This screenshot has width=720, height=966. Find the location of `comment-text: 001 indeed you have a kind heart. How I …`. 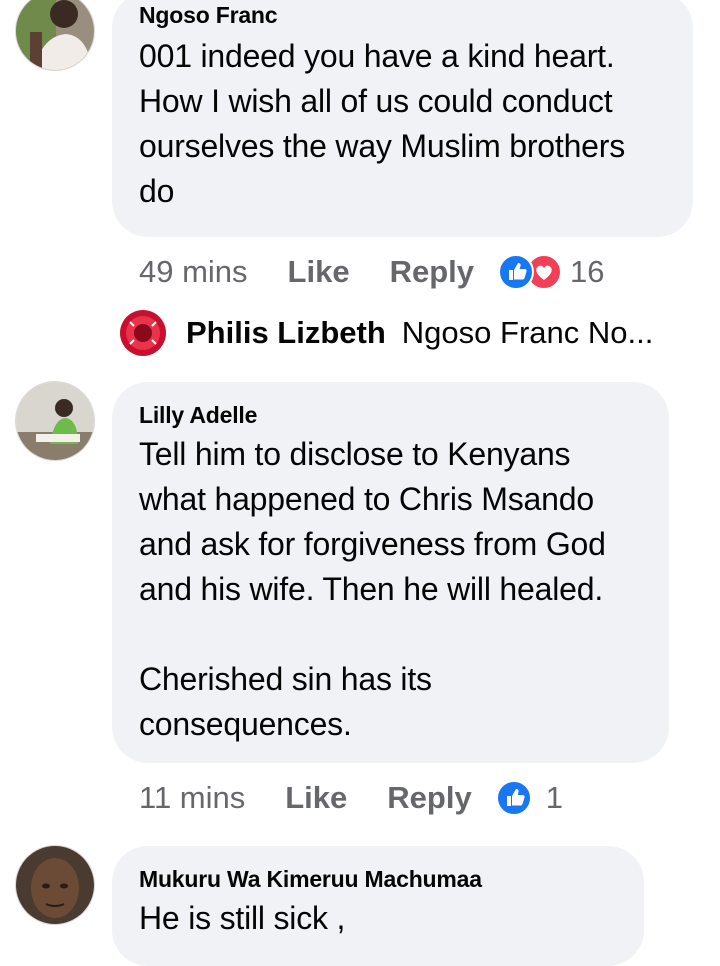

comment-text: 001 indeed you have a kind heart. How I … is located at coordinates (382, 123).